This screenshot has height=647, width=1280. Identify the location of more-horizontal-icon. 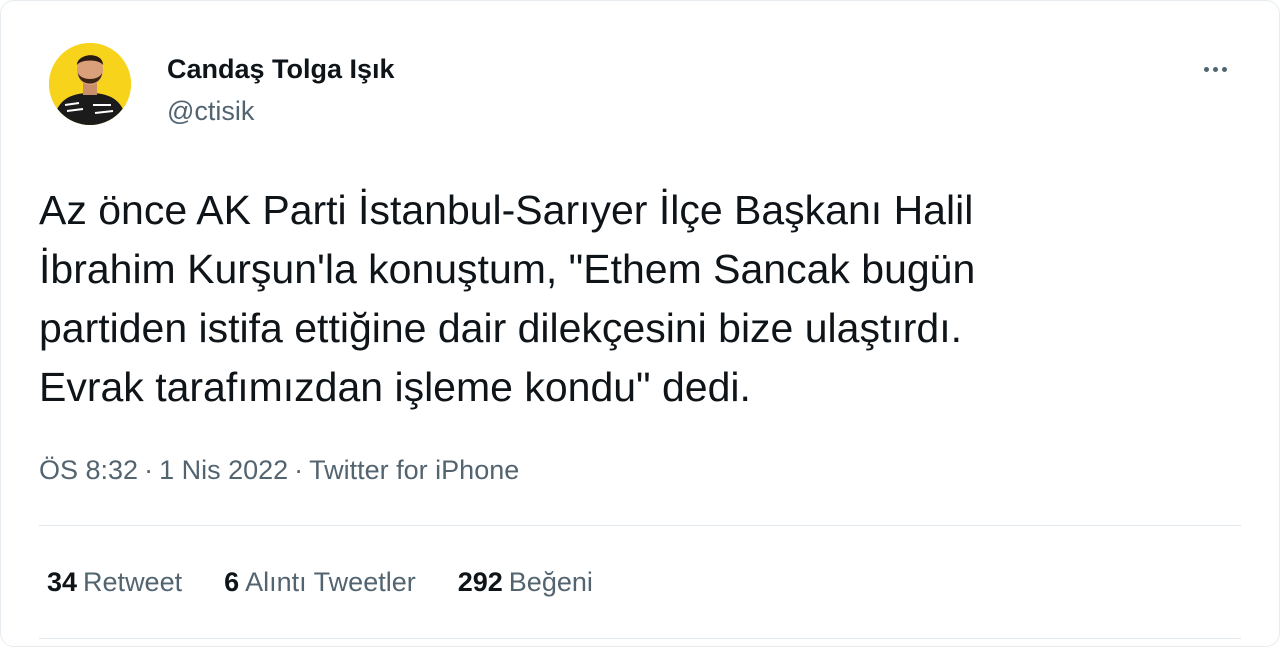
(1206, 69).